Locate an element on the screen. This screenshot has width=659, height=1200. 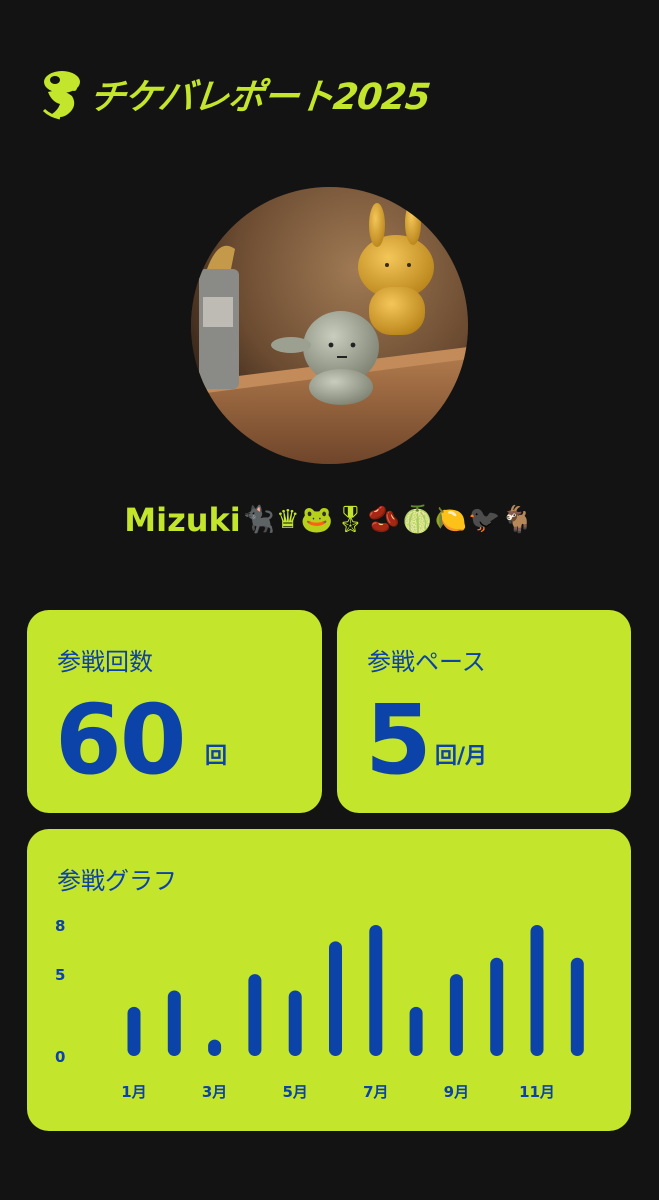
attendance-bar-chart: 0 5 8 1月 3月 5月 7月 9月 11月 is located at coordinates (319, 1009).